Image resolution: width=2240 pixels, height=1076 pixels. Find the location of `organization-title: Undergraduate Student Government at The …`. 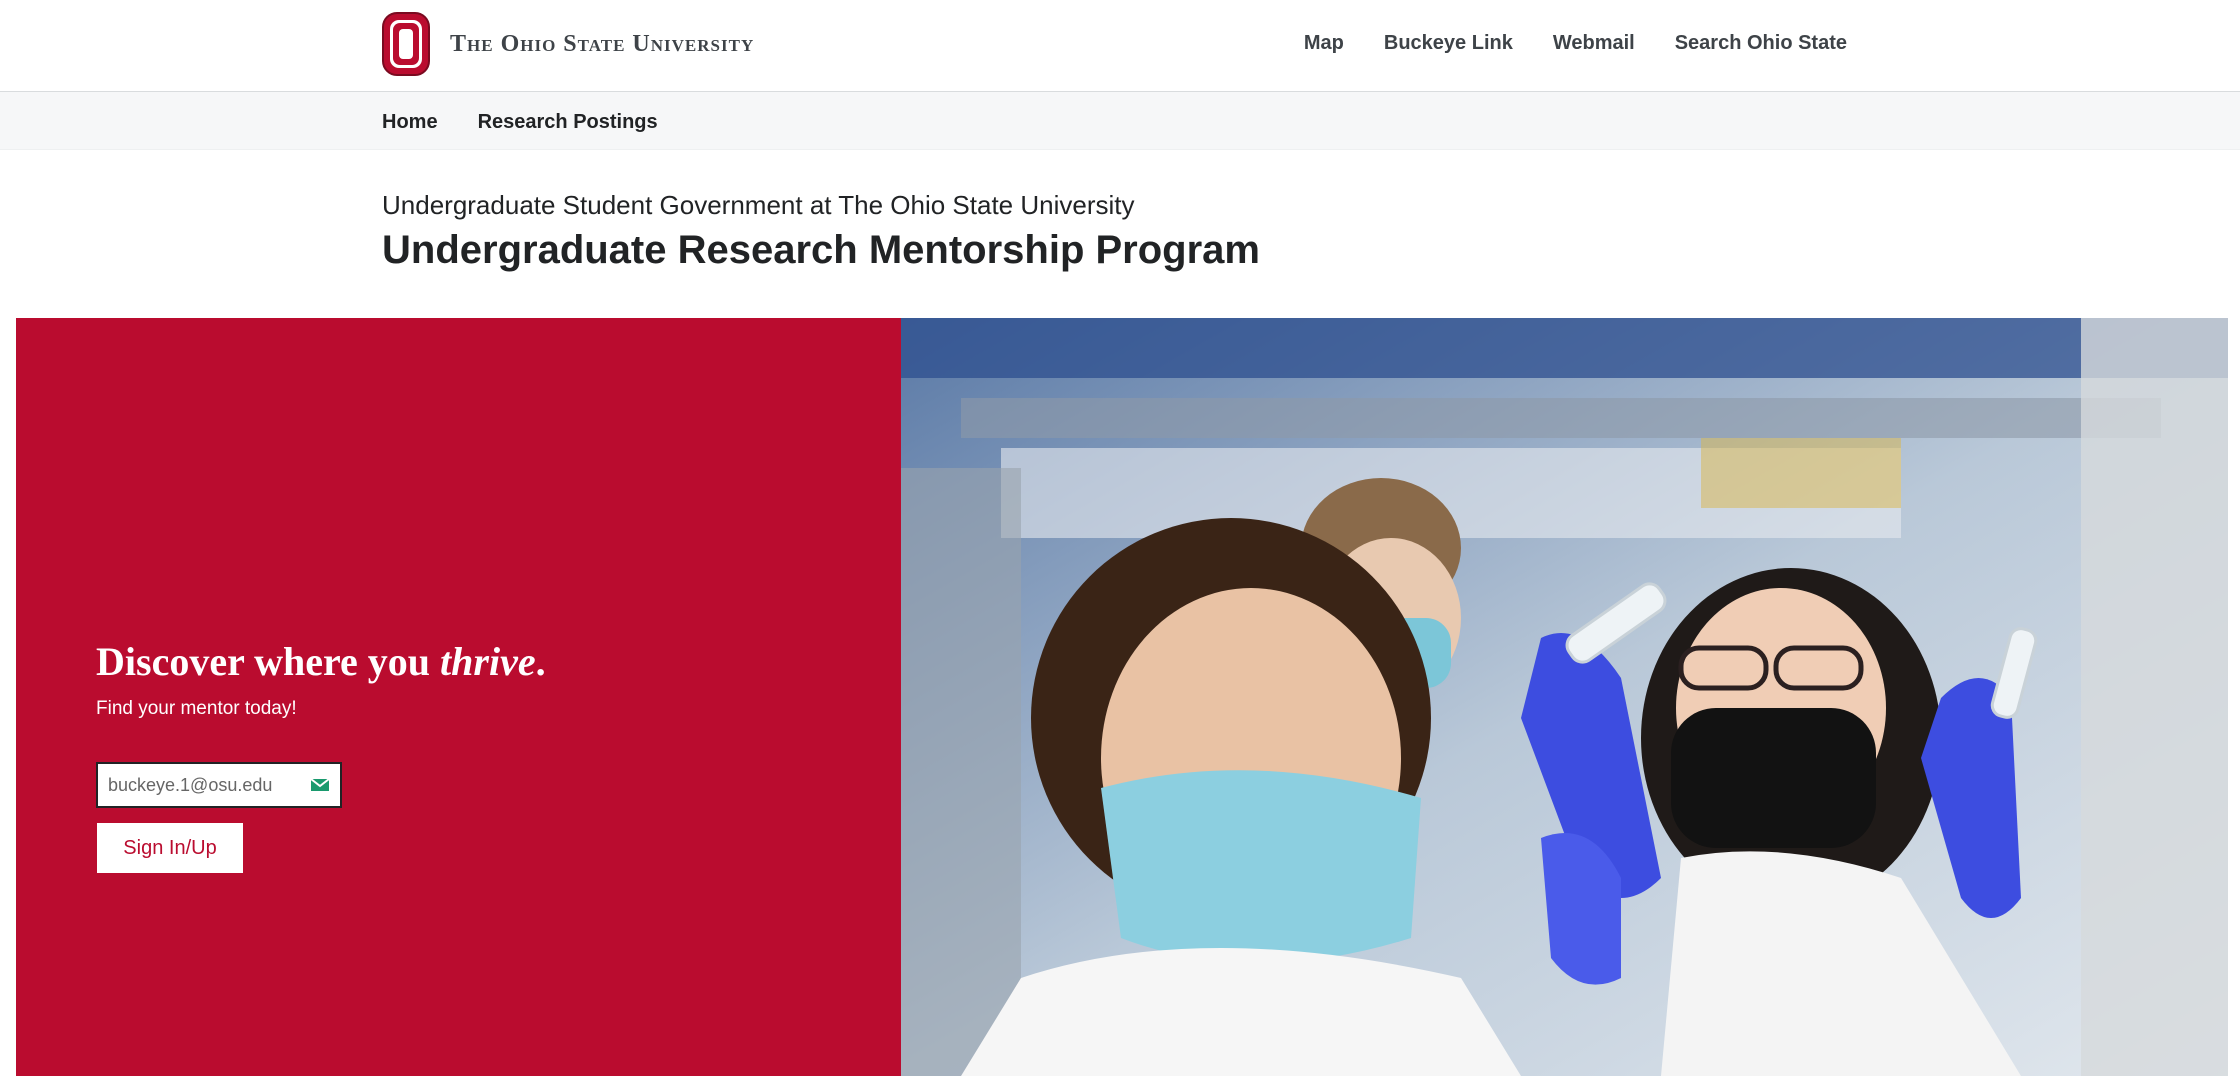

organization-title: Undergraduate Student Government at The … is located at coordinates (758, 205).